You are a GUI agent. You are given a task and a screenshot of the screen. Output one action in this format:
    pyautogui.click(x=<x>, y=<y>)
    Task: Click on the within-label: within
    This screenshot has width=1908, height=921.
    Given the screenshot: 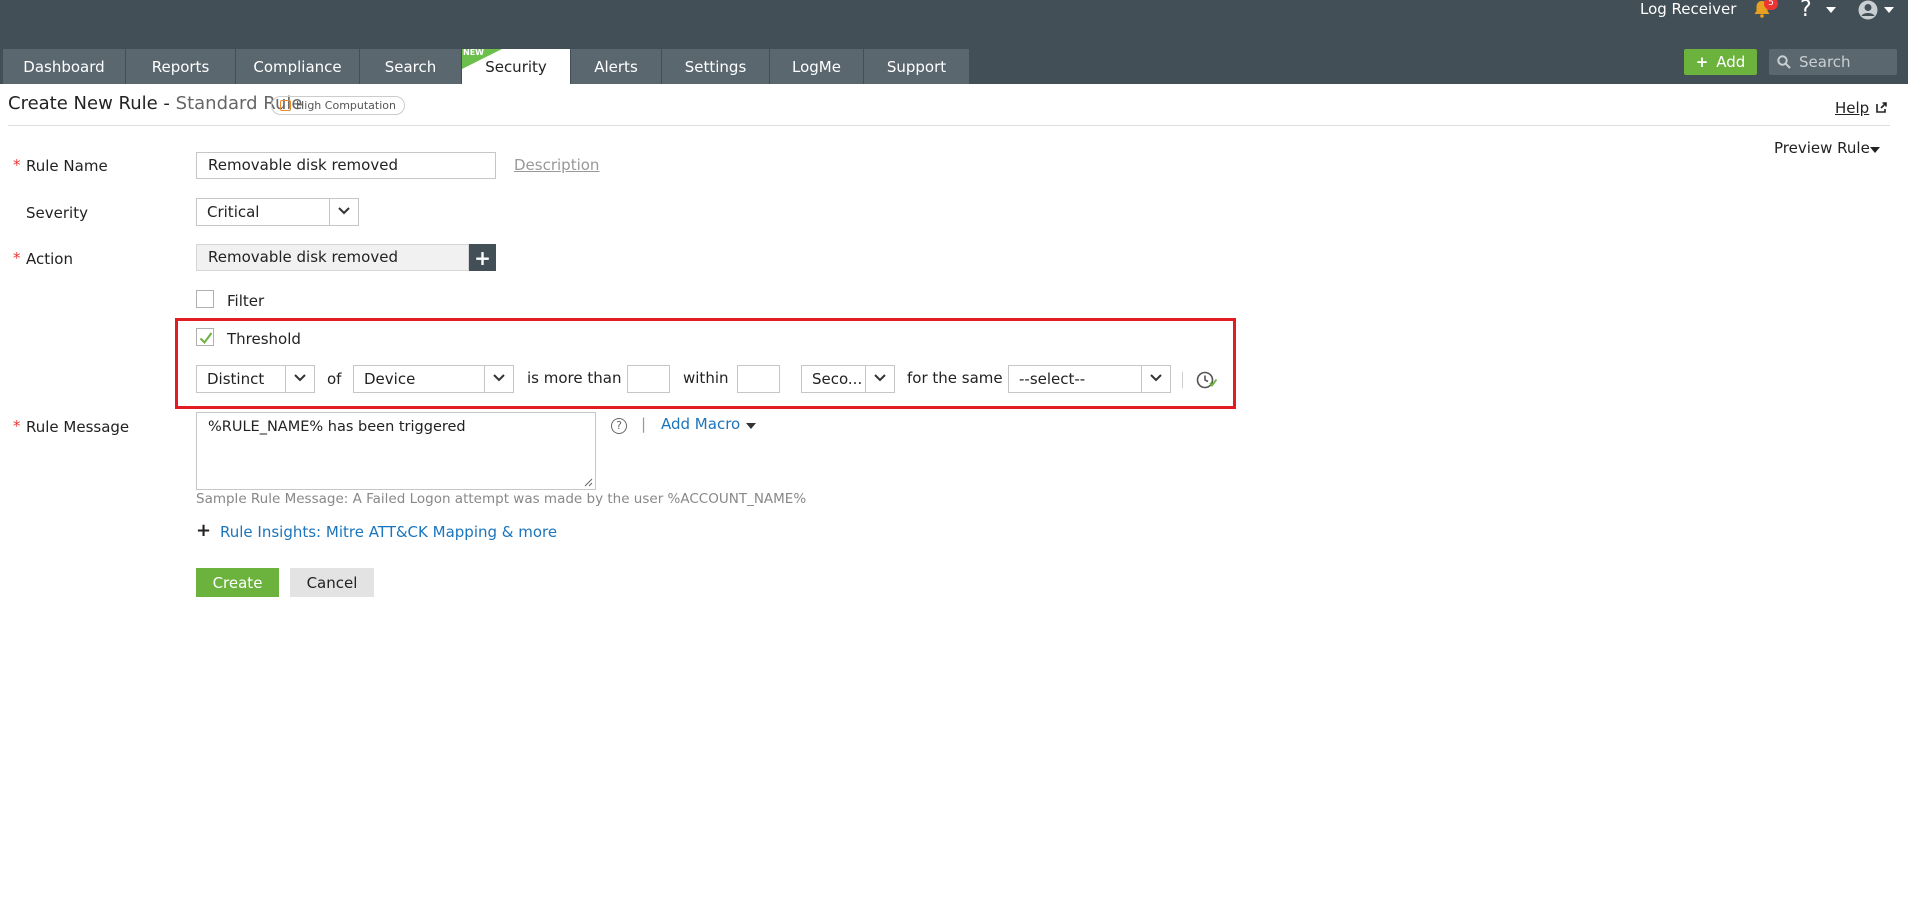 What is the action you would take?
    pyautogui.click(x=706, y=378)
    